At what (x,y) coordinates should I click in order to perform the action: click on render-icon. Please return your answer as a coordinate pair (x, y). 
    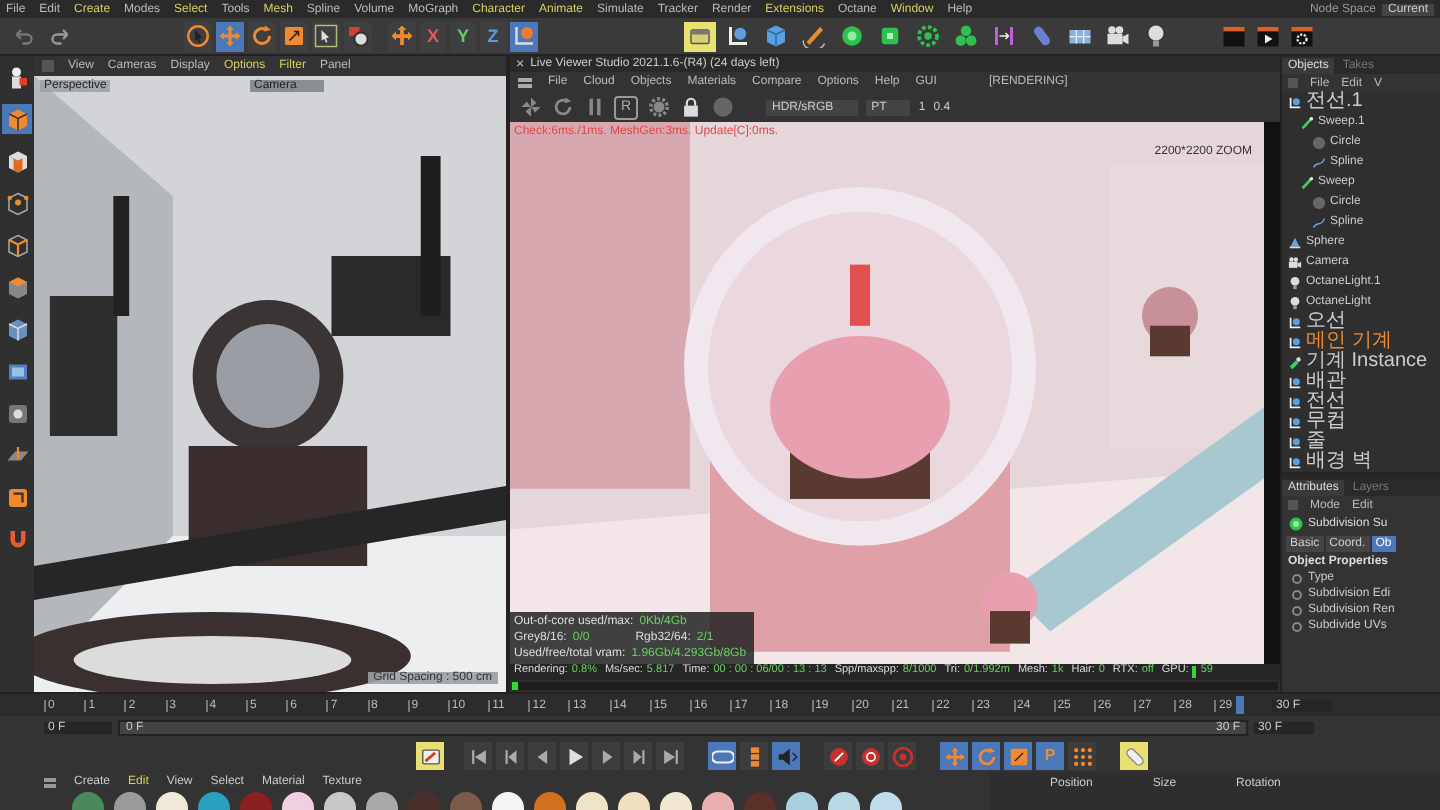
    Looking at the image, I should click on (358, 36).